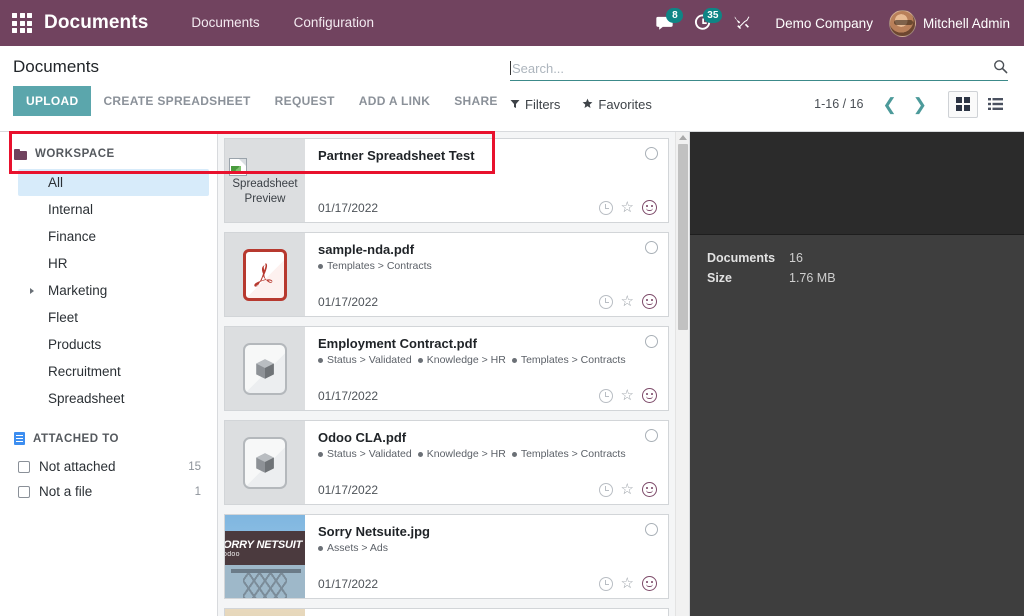  What do you see at coordinates (486, 180) in the screenshot?
I see `document-card-body: Partner Spreadsheet Test 01/17/2022 ☆` at bounding box center [486, 180].